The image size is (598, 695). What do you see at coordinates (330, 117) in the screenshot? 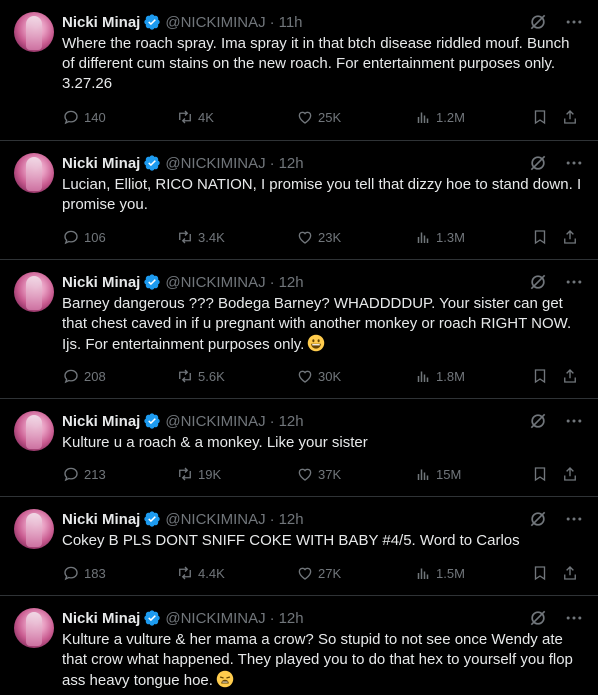
I see `like-count: 25K` at bounding box center [330, 117].